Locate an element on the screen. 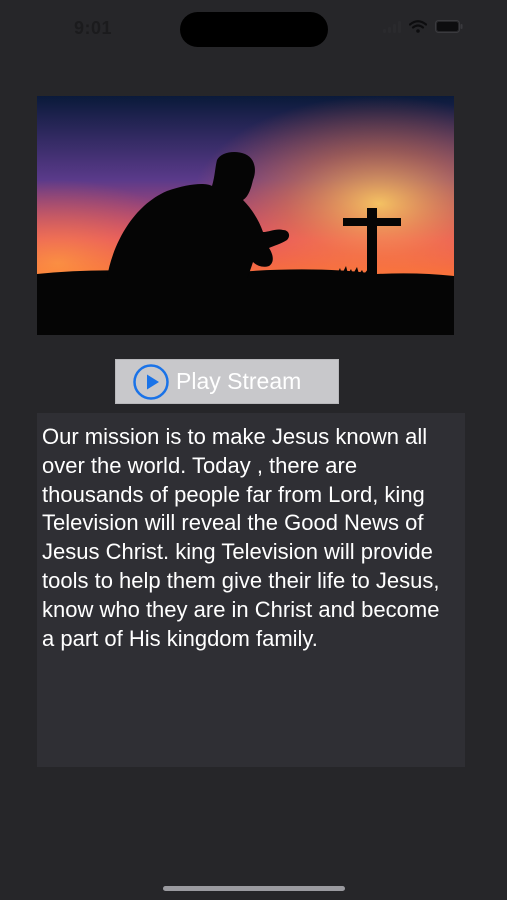 The width and height of the screenshot is (507, 900). status-time: 9:01 is located at coordinates (93, 28).